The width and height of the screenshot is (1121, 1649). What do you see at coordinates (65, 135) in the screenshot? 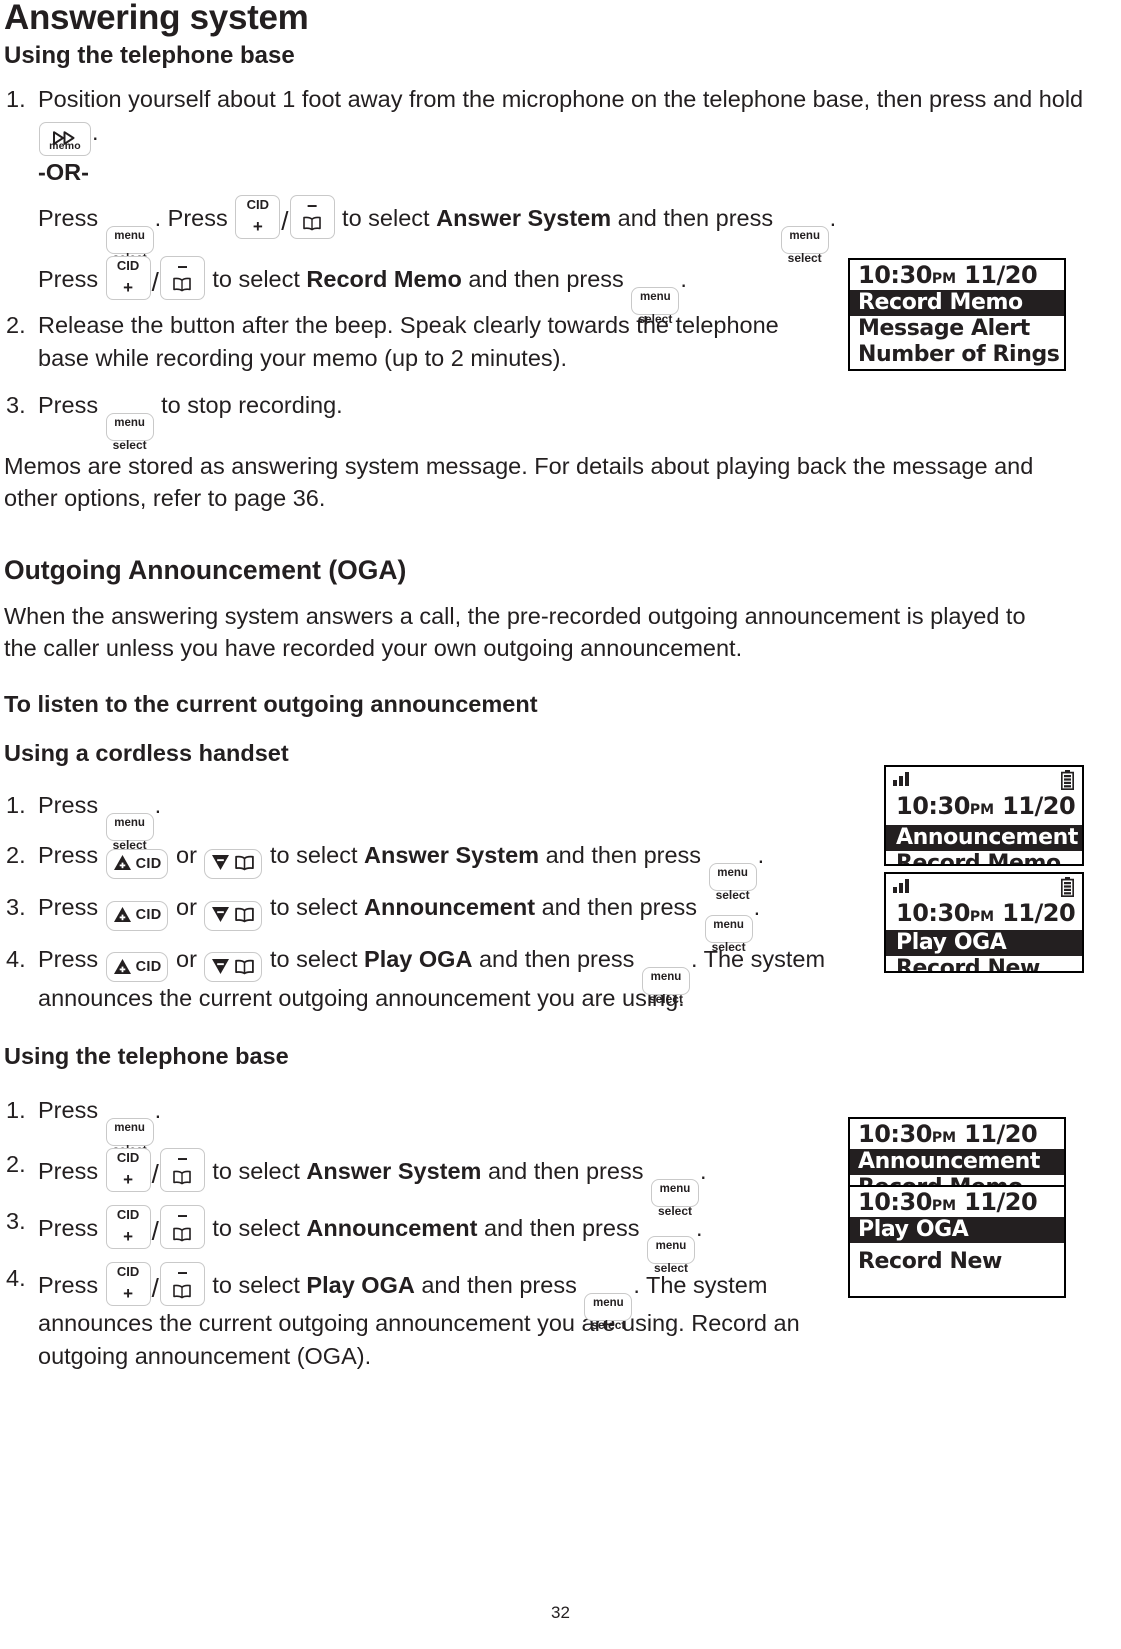
I see `fast-forward-icon` at bounding box center [65, 135].